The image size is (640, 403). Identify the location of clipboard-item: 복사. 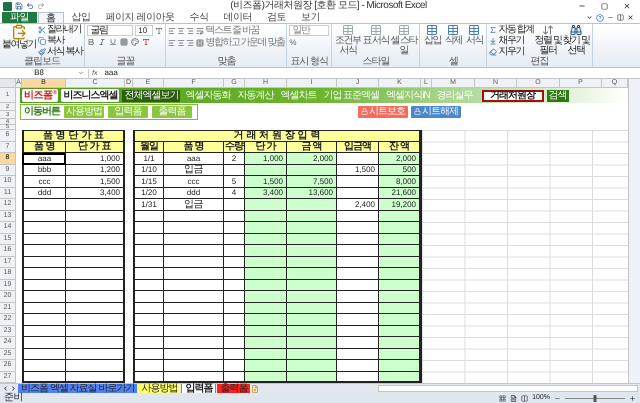
(60, 40).